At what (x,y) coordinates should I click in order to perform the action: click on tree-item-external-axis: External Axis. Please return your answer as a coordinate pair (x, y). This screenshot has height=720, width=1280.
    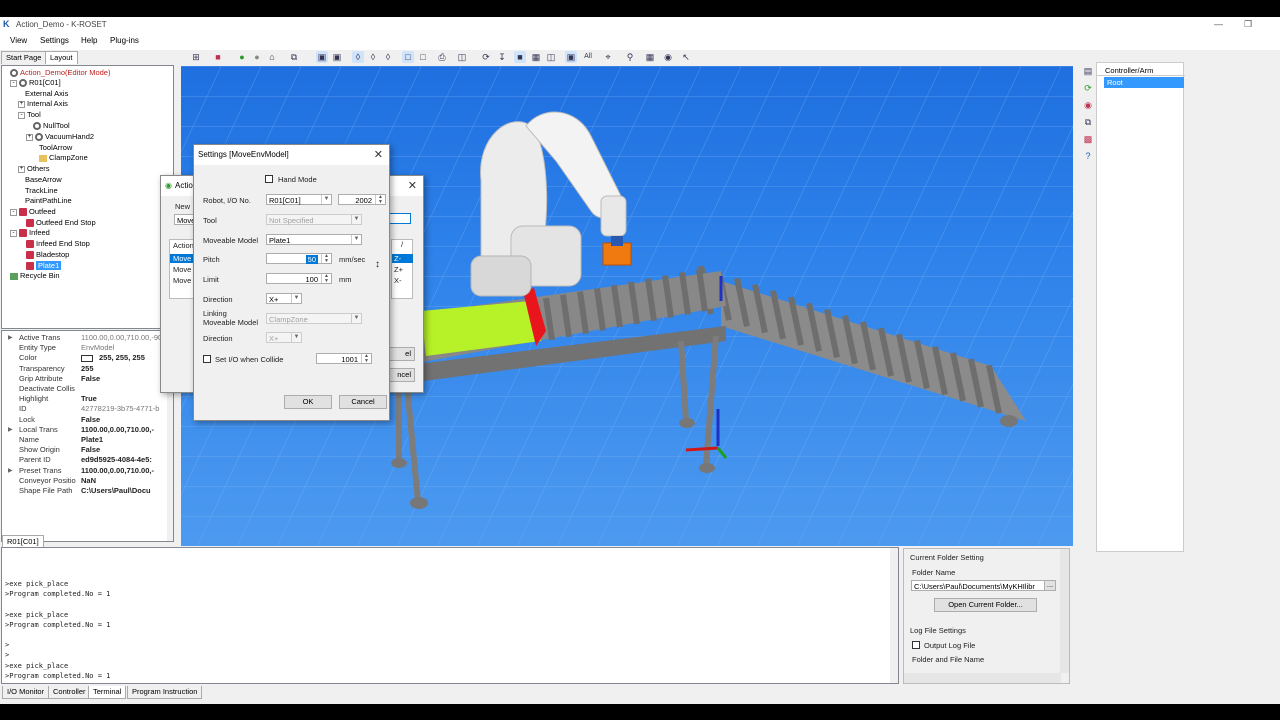
    Looking at the image, I should click on (46, 94).